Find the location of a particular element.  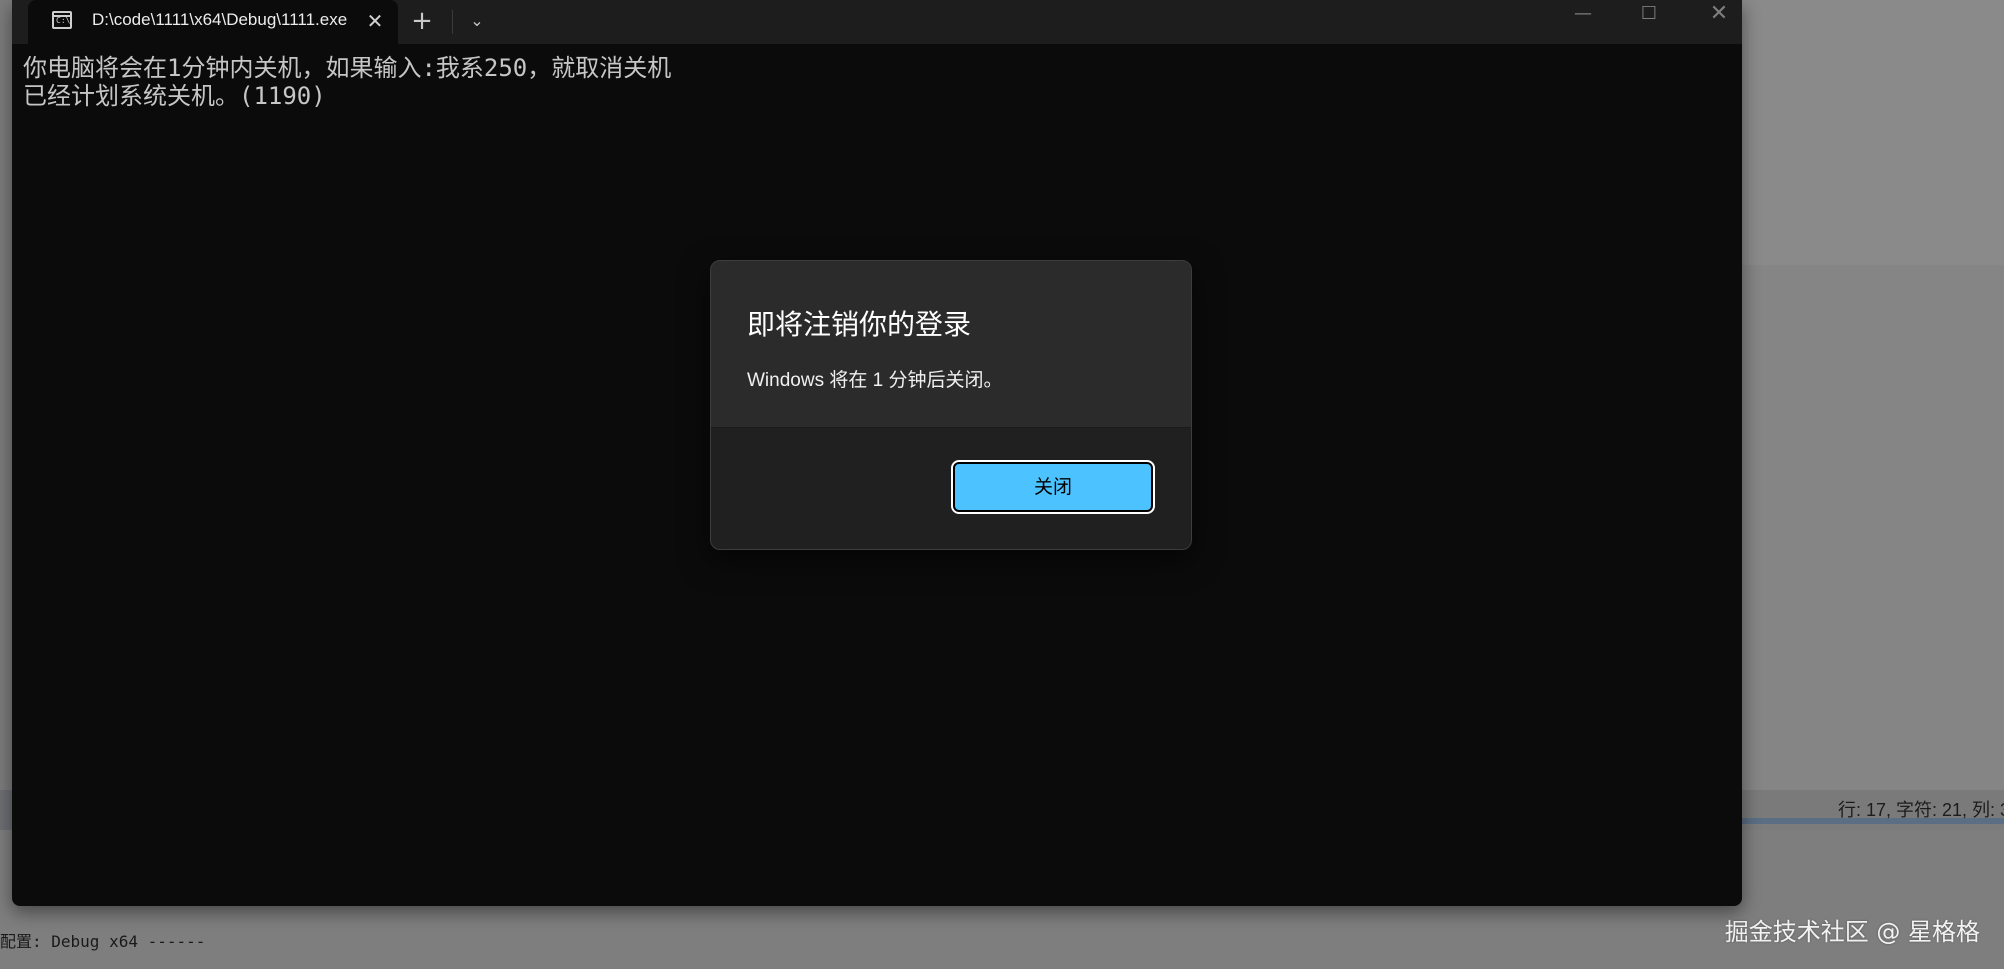

terminal-tab: C:\ D:\code\1111\x64\Debug\1111.exe ✕ is located at coordinates (213, 22).